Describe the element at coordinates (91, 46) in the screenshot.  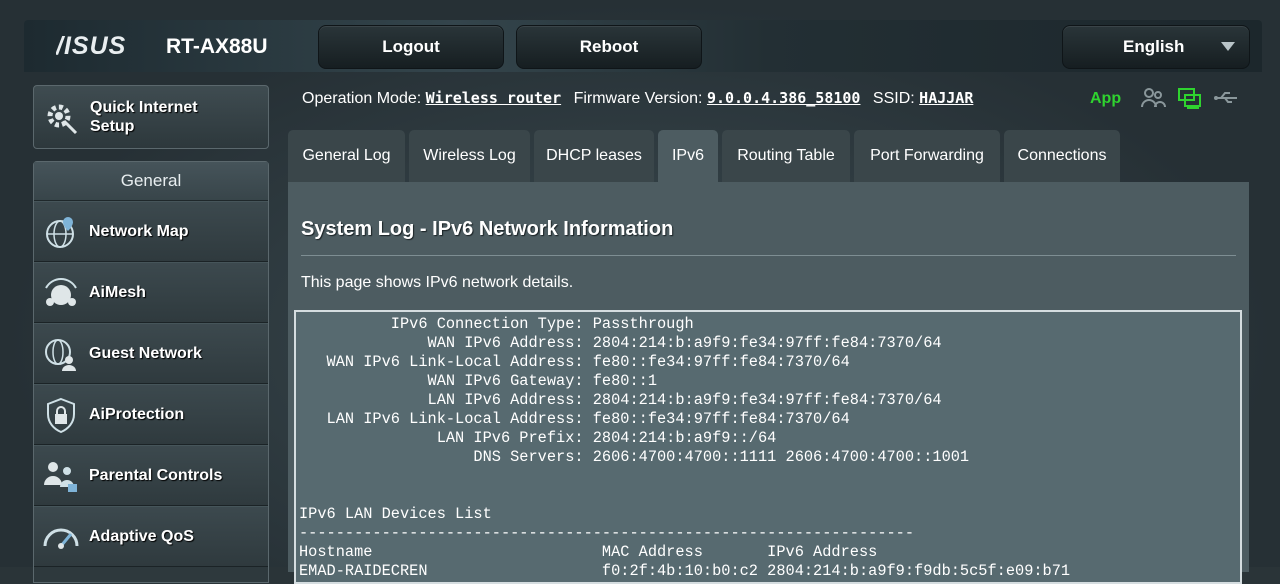
I see `svg-text: /ISUS` at that location.